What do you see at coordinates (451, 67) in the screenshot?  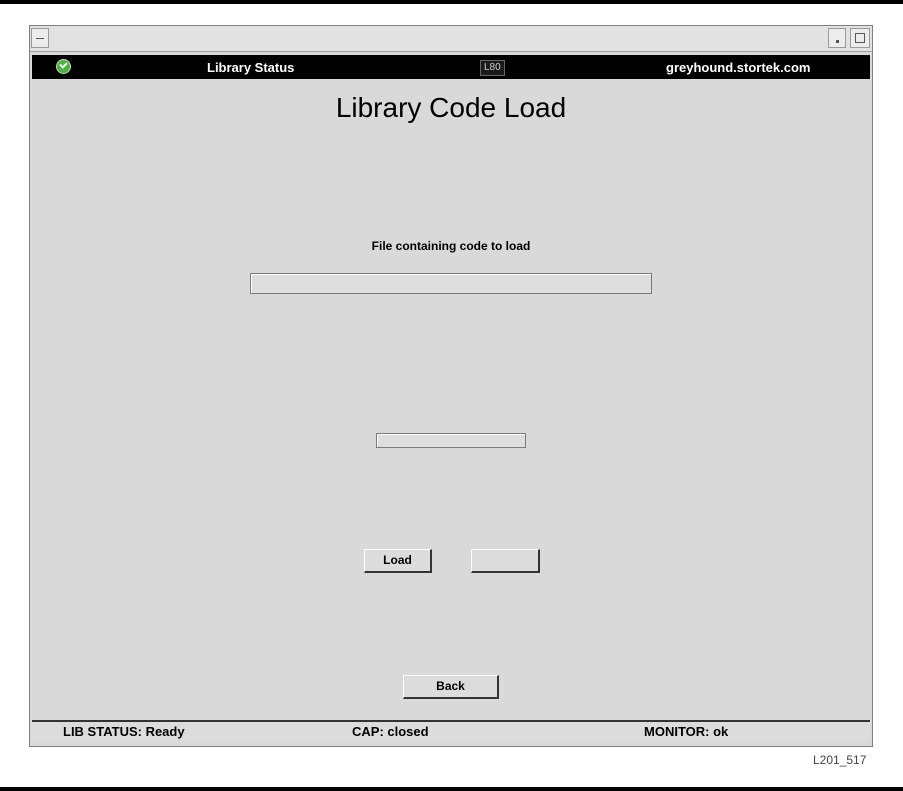 I see `library-status-bar: Library Status L80 greyhound.stortek.com` at bounding box center [451, 67].